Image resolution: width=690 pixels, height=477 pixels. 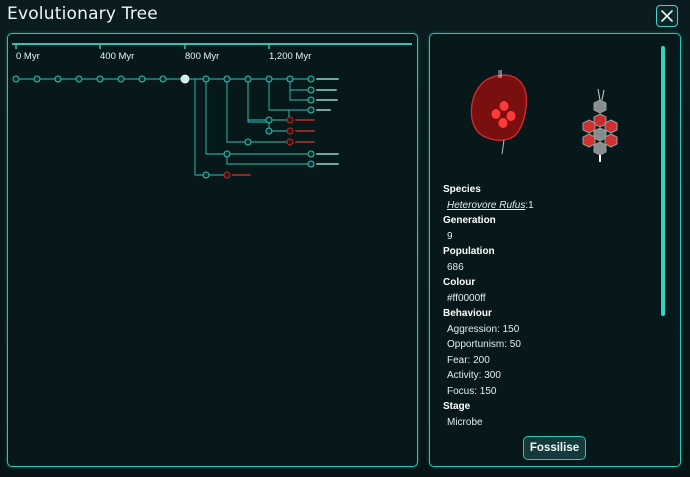 I want to click on species-name: Heterovore Rufus, so click(x=486, y=205).